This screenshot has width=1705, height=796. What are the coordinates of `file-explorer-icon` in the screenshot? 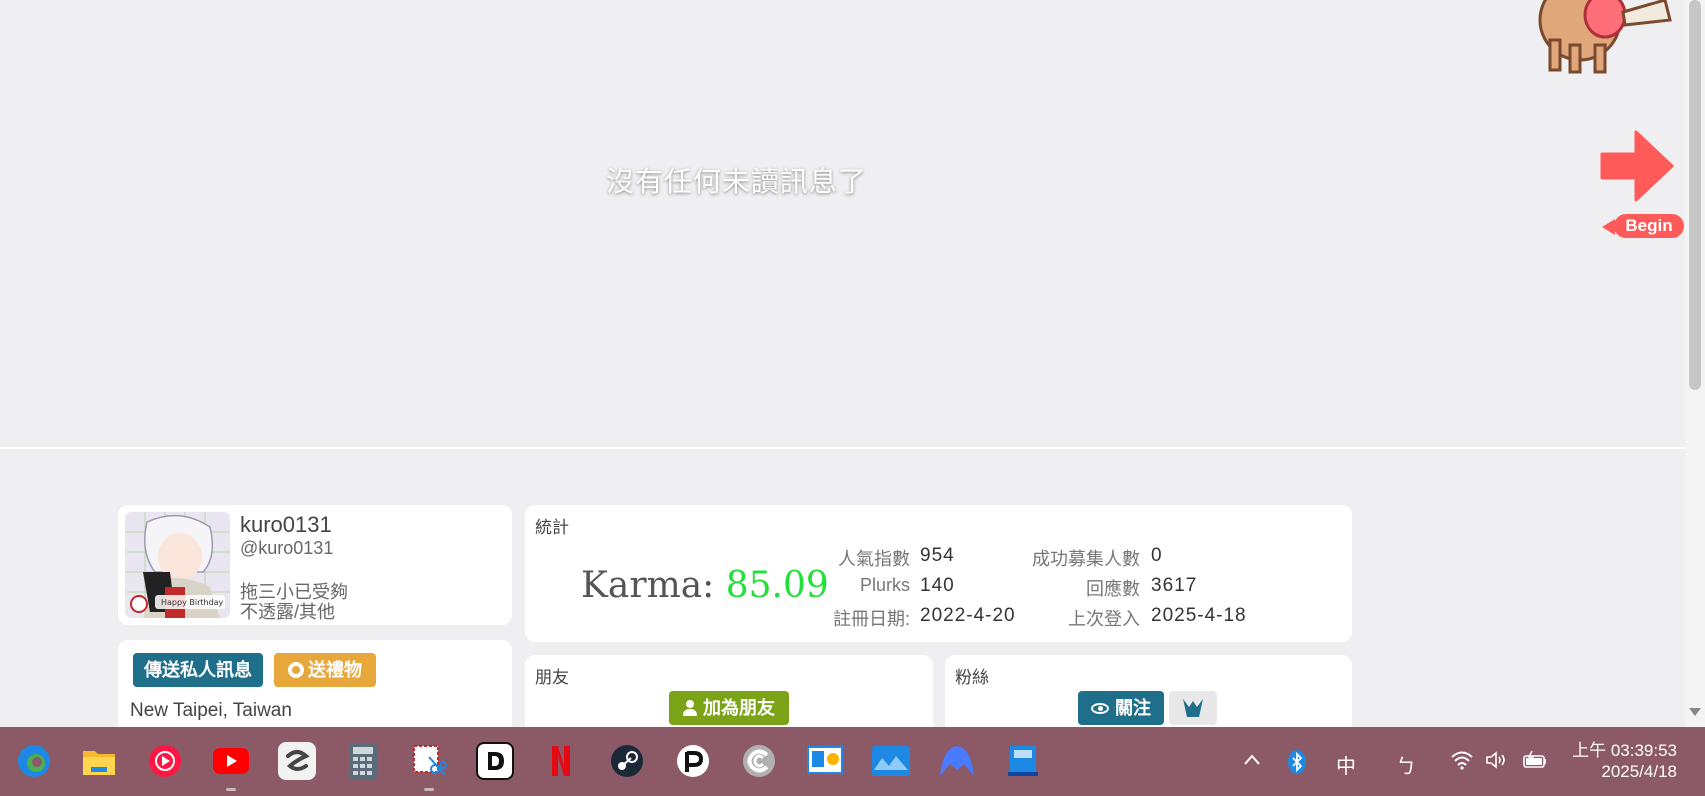 It's located at (99, 761).